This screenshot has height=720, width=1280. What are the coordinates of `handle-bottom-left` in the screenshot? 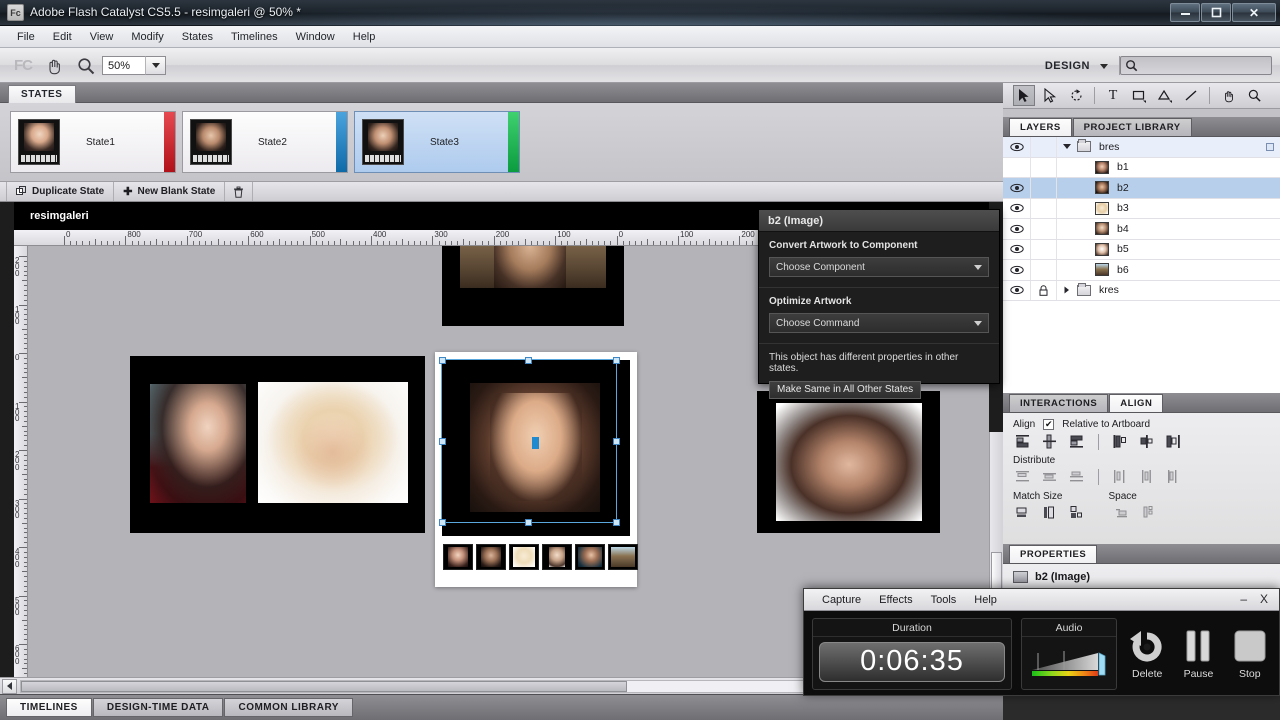 It's located at (442, 522).